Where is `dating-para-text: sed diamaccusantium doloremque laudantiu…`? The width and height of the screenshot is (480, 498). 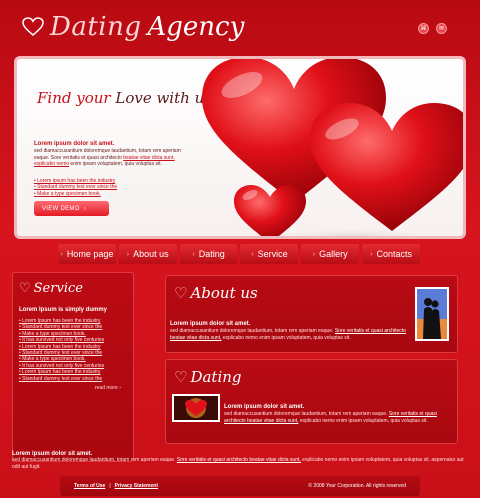 dating-para-text: sed diamaccusantium doloremque laudantiu… is located at coordinates (306, 414).